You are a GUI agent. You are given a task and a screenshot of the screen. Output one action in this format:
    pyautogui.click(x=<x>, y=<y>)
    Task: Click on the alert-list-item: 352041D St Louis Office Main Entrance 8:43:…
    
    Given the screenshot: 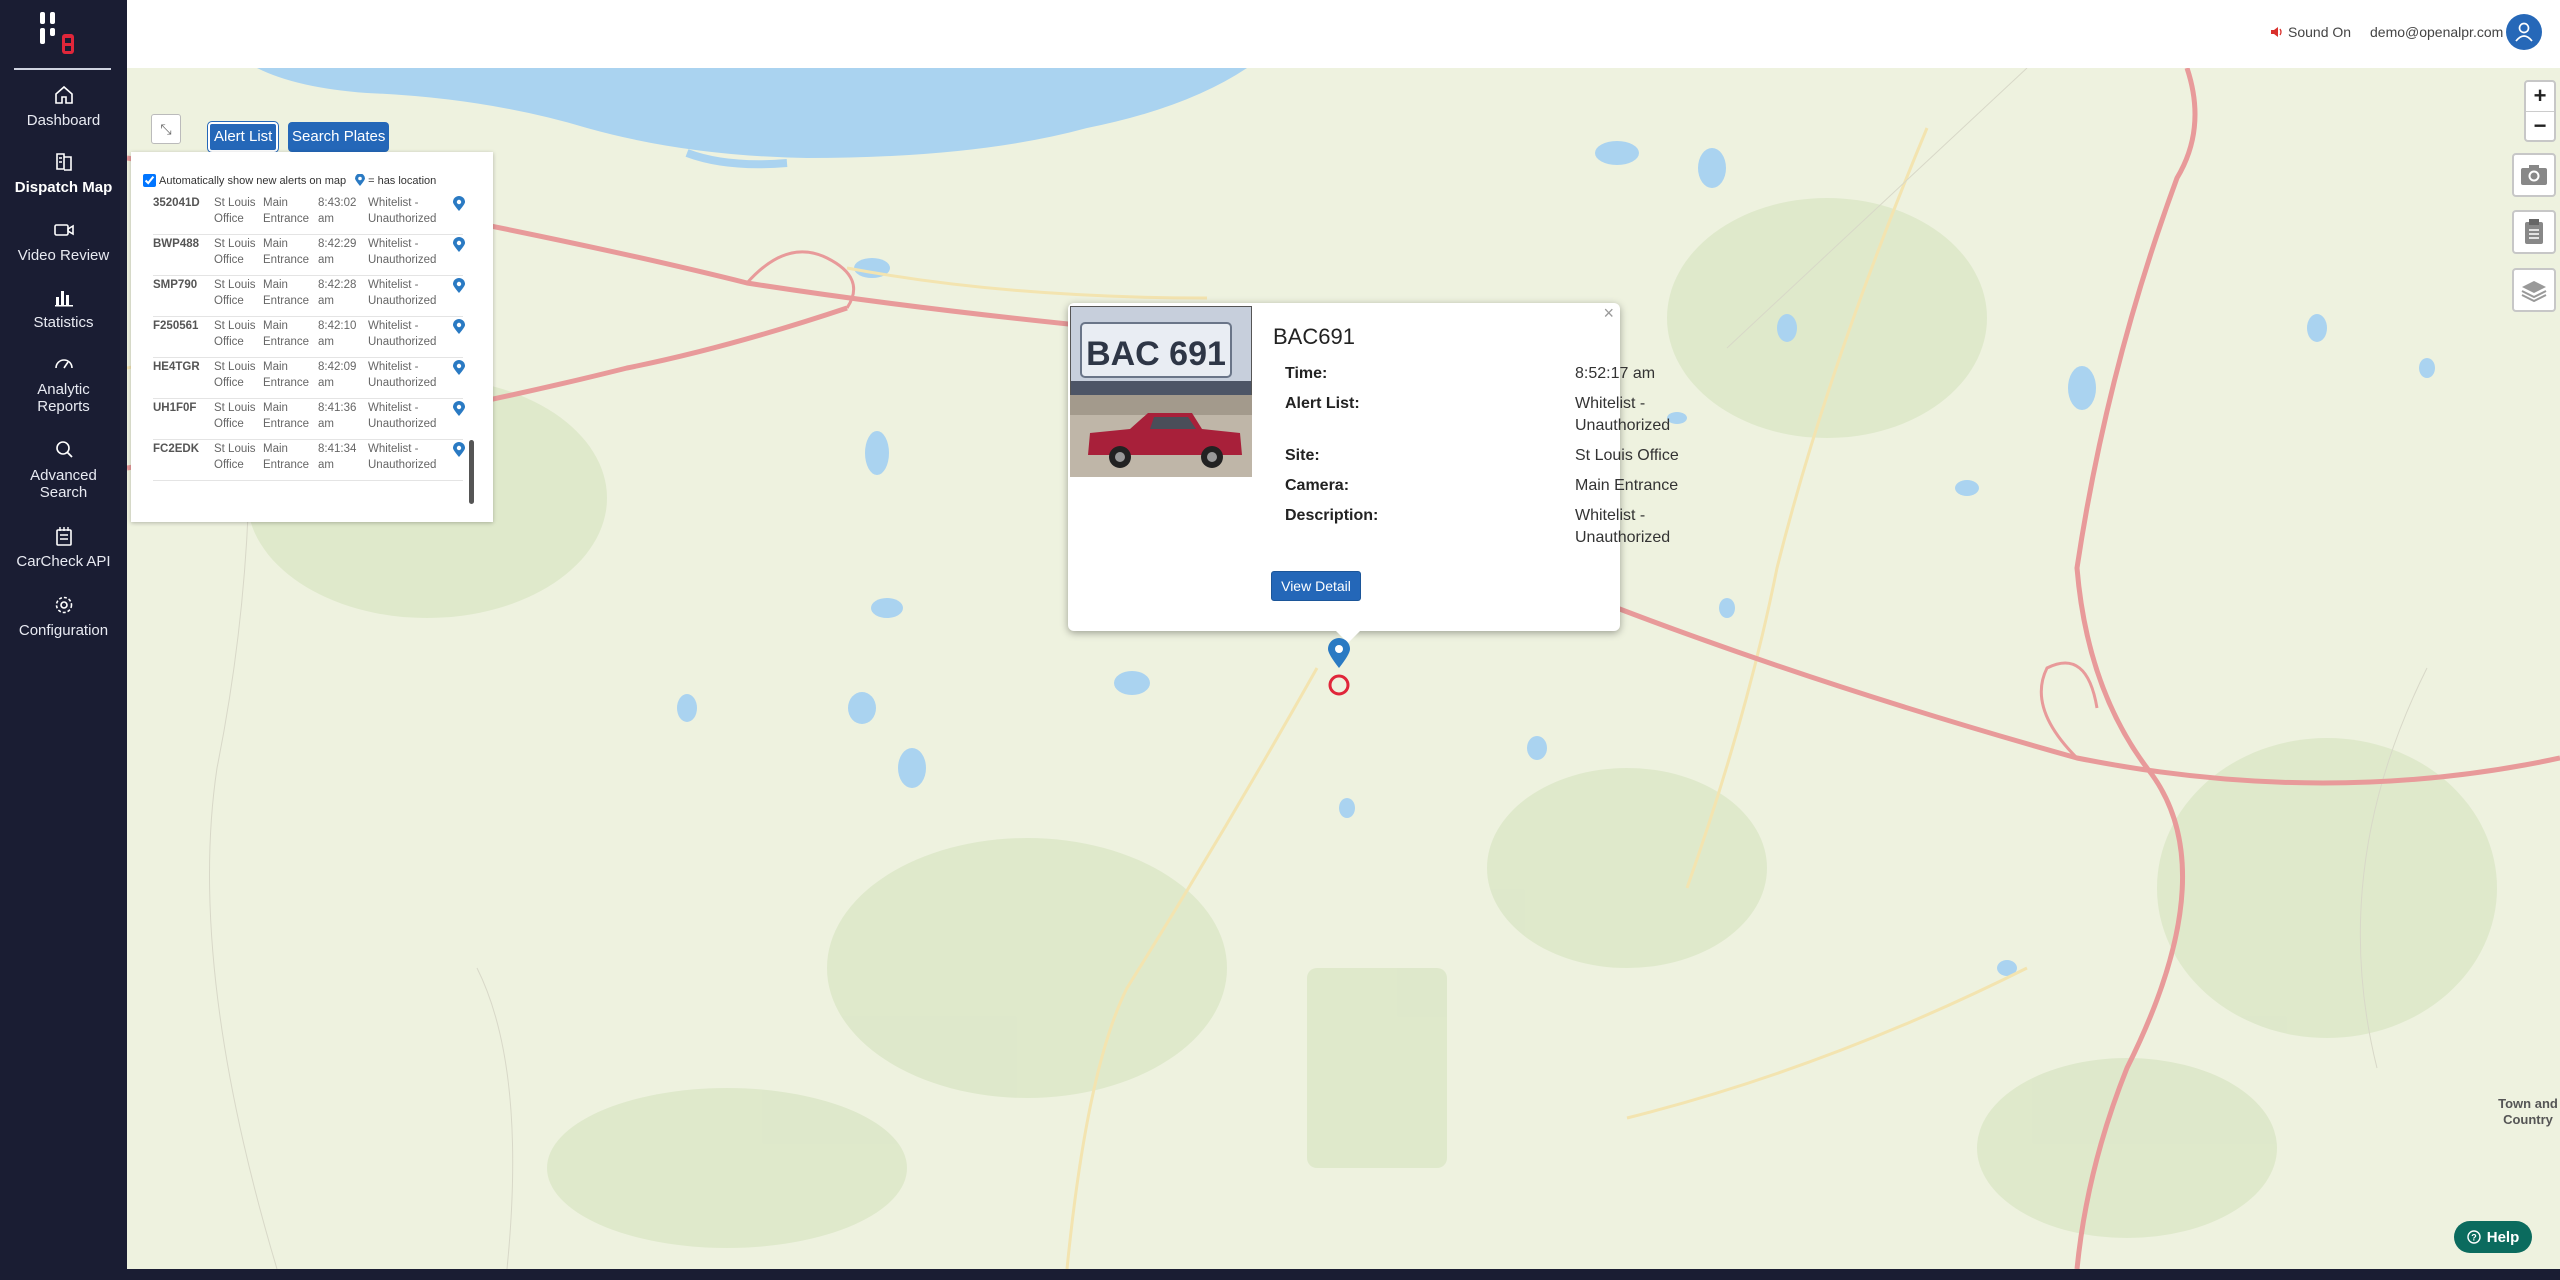 What is the action you would take?
    pyautogui.click(x=309, y=214)
    